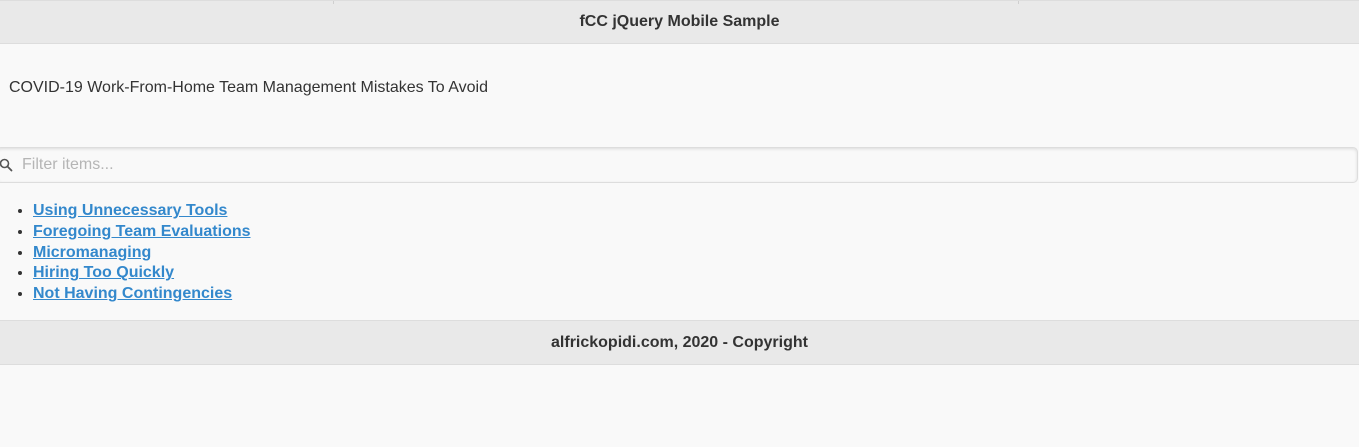  I want to click on filter-bar, so click(679, 165).